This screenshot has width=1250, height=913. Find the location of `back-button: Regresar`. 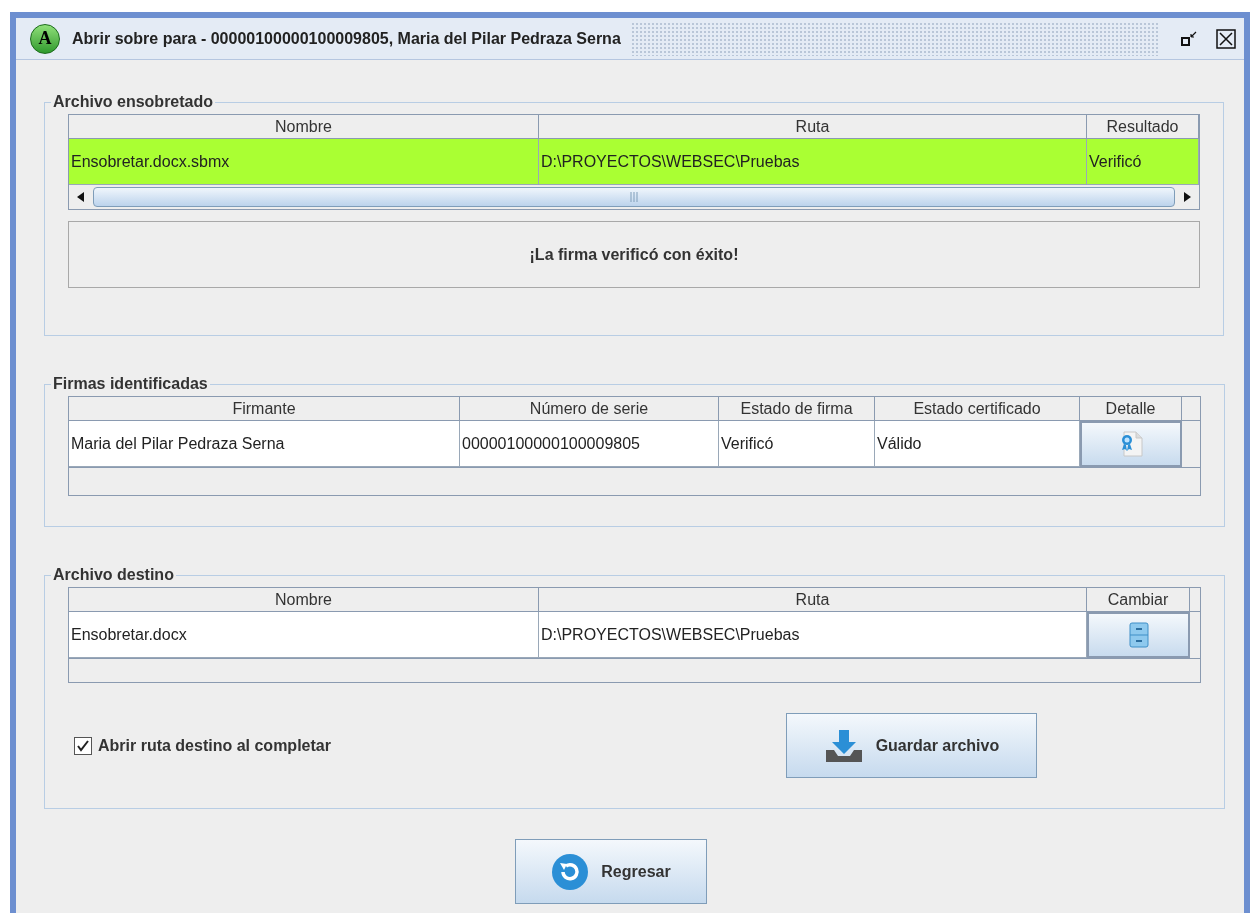

back-button: Regresar is located at coordinates (611, 871).